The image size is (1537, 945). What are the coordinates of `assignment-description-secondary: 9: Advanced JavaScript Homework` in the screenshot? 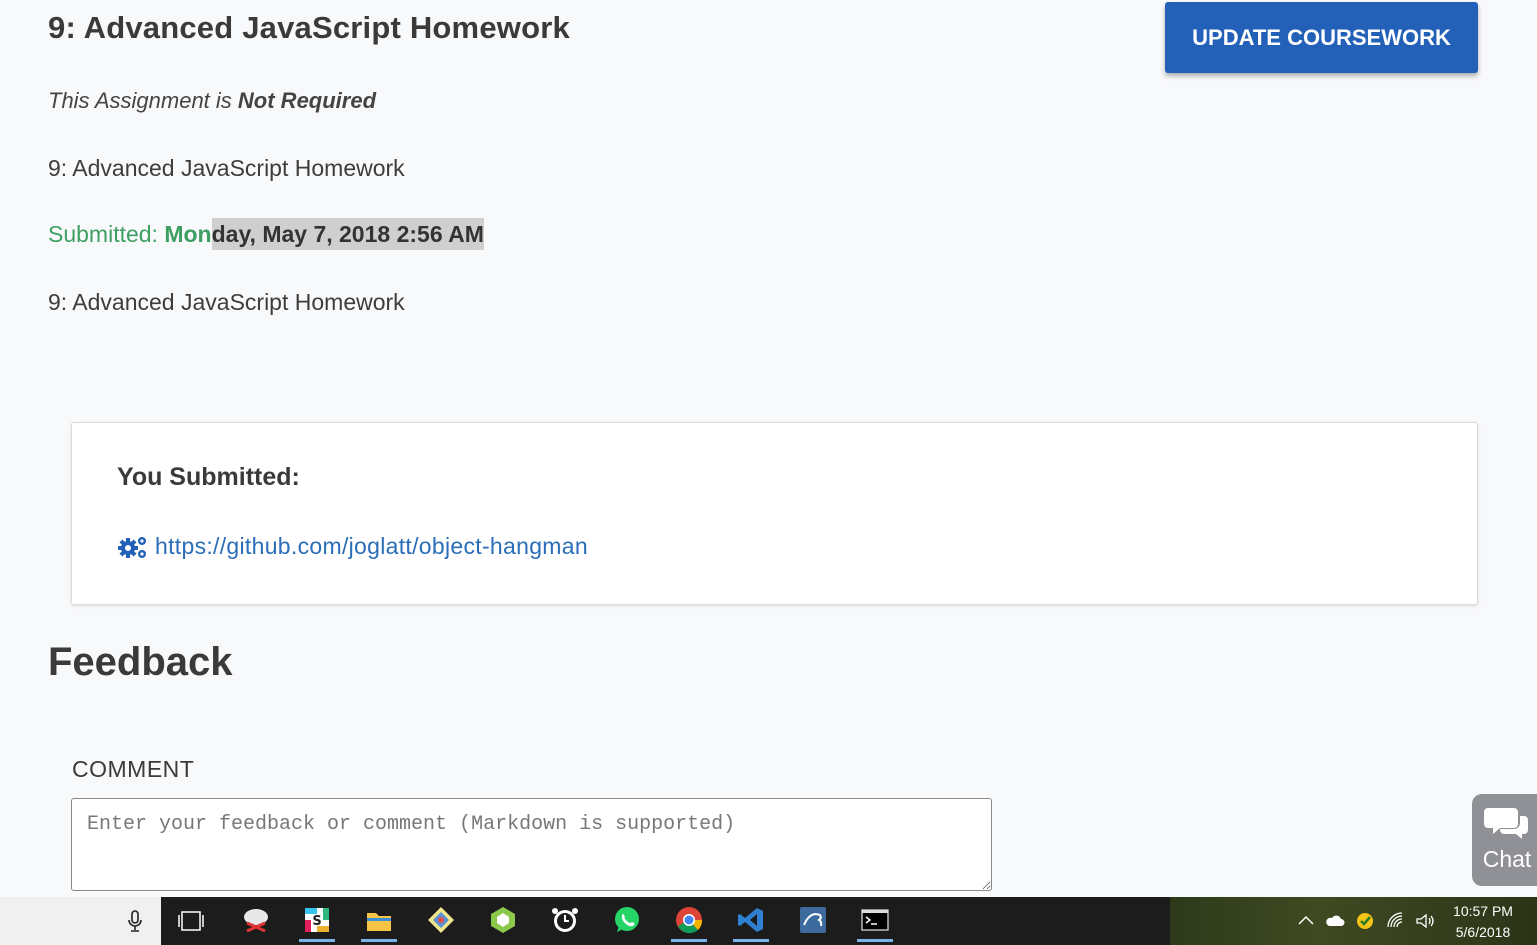 It's located at (226, 302).